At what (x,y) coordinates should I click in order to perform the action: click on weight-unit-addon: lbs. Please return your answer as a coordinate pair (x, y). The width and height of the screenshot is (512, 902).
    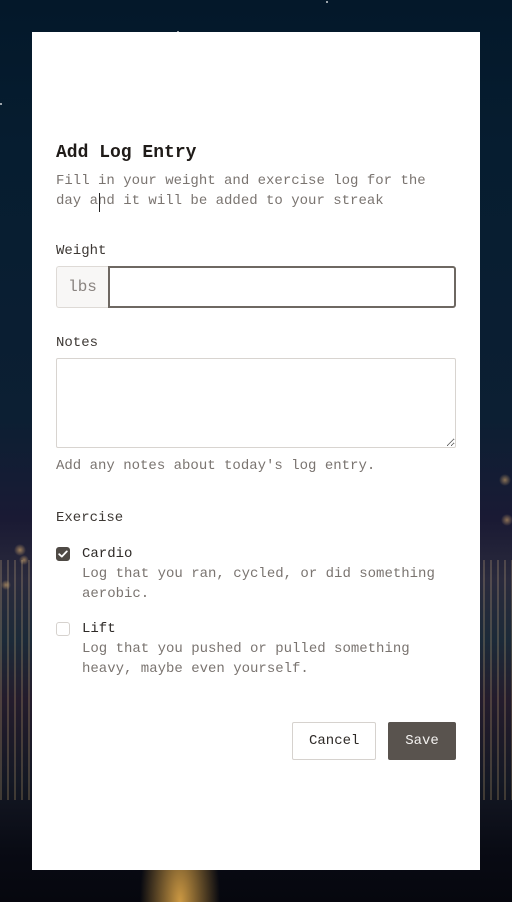
    Looking at the image, I should click on (82, 287).